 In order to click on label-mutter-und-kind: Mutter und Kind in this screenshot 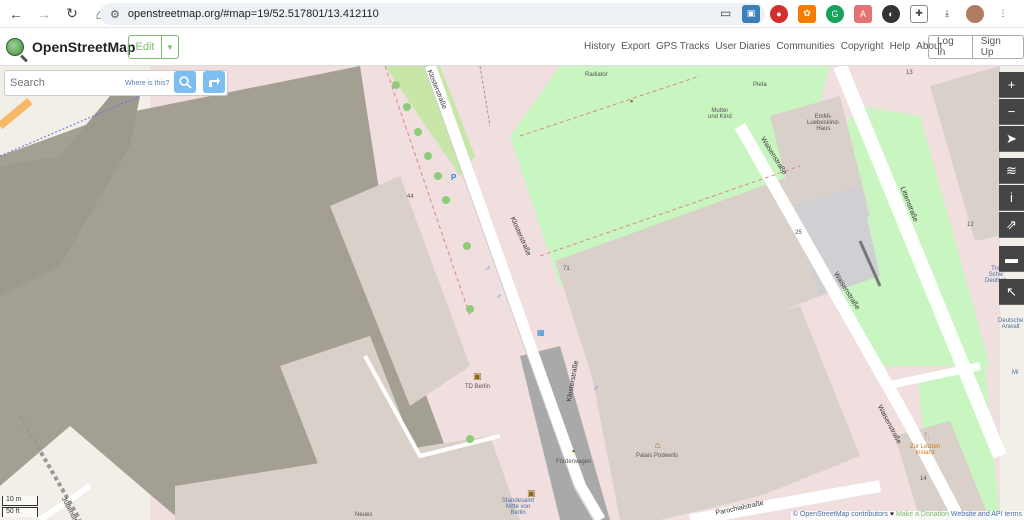, I will do `click(720, 114)`.